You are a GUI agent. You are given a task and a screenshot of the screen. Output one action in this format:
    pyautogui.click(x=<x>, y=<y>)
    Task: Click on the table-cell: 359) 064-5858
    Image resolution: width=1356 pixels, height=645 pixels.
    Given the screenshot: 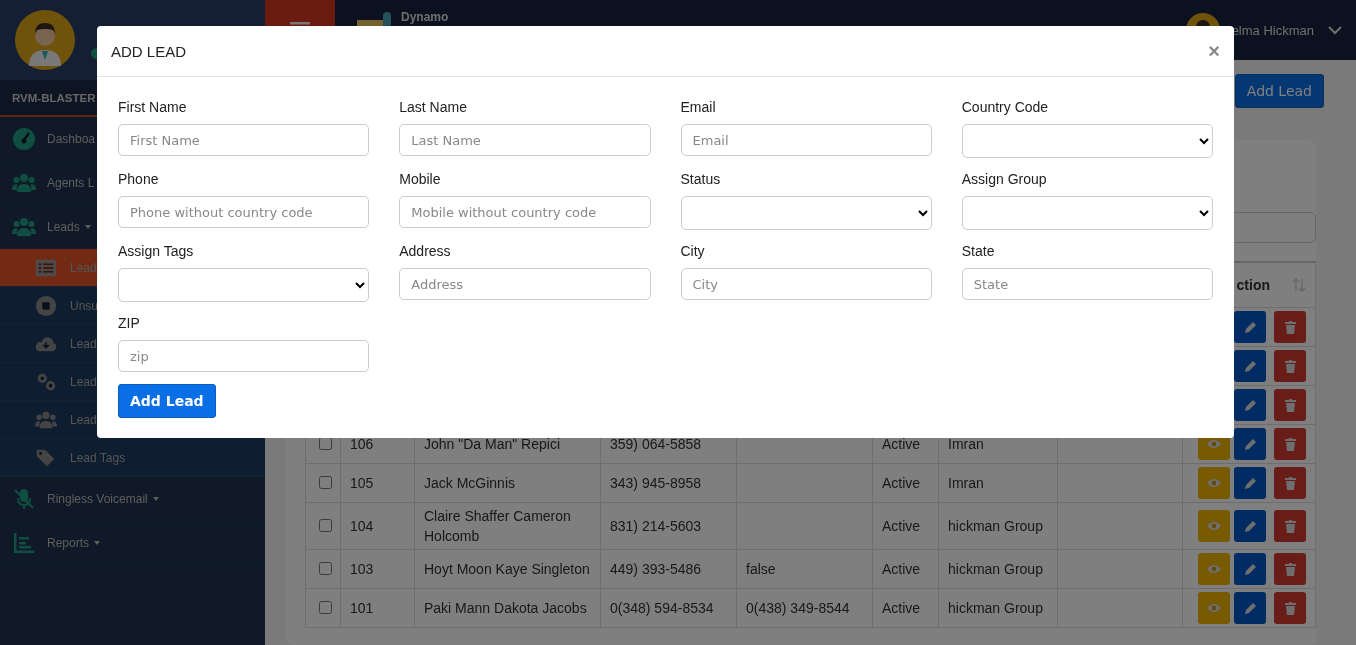 What is the action you would take?
    pyautogui.click(x=656, y=444)
    